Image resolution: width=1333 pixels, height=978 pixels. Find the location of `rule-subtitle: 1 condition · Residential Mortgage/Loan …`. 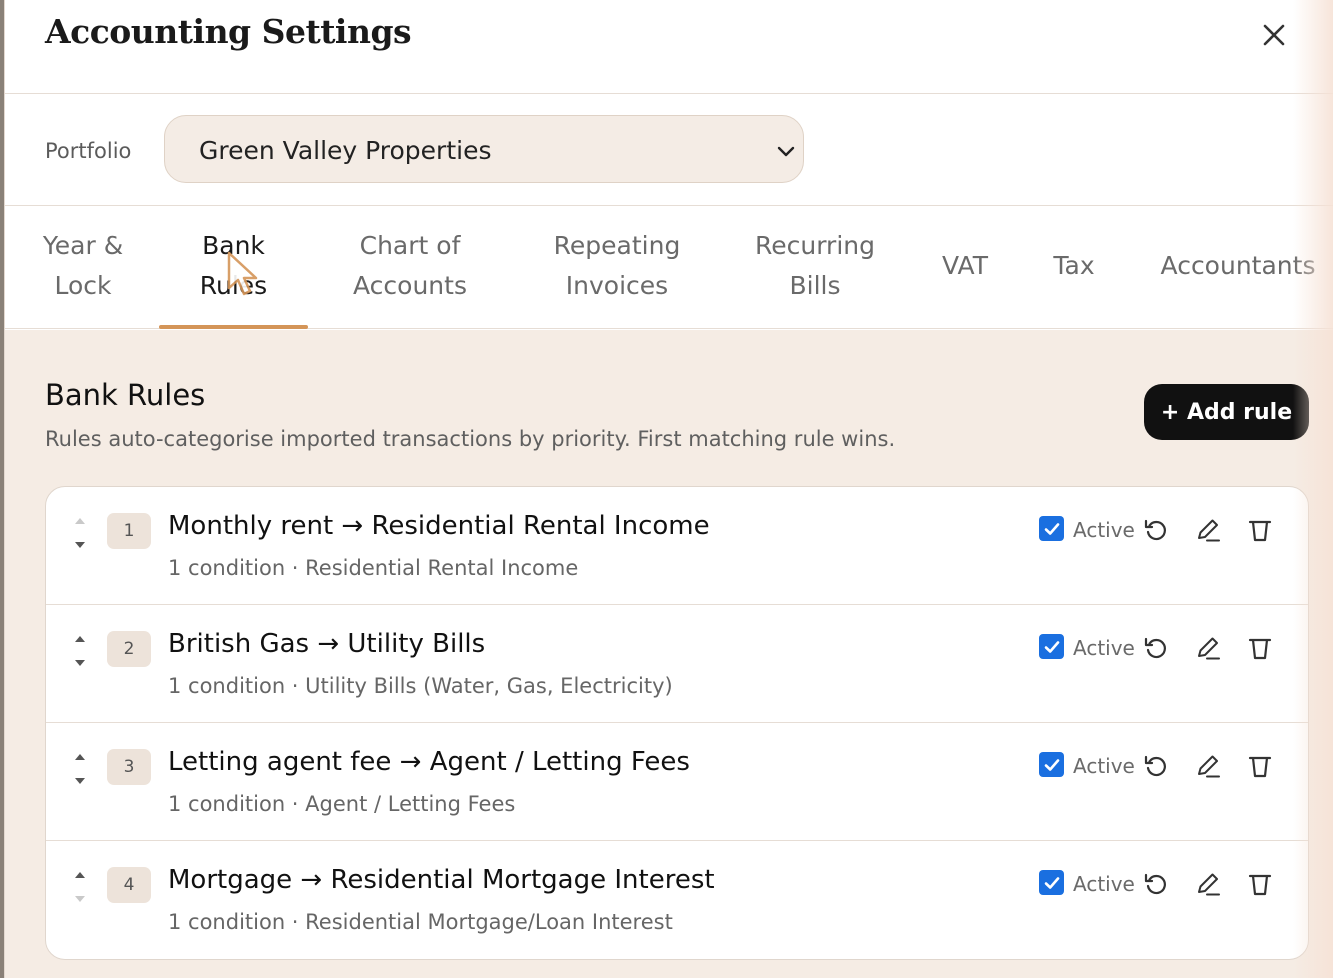

rule-subtitle: 1 condition · Residential Mortgage/Loan … is located at coordinates (420, 922).